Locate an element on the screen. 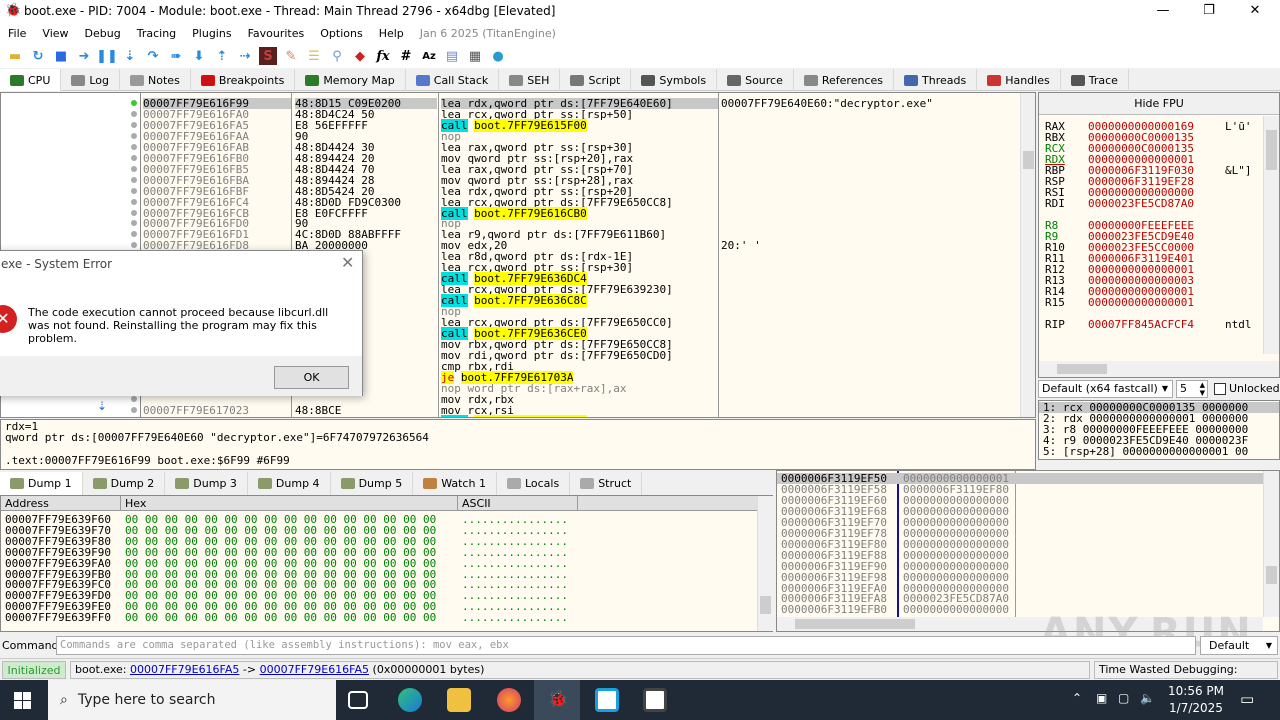  tab-threads: Threads is located at coordinates (936, 80).